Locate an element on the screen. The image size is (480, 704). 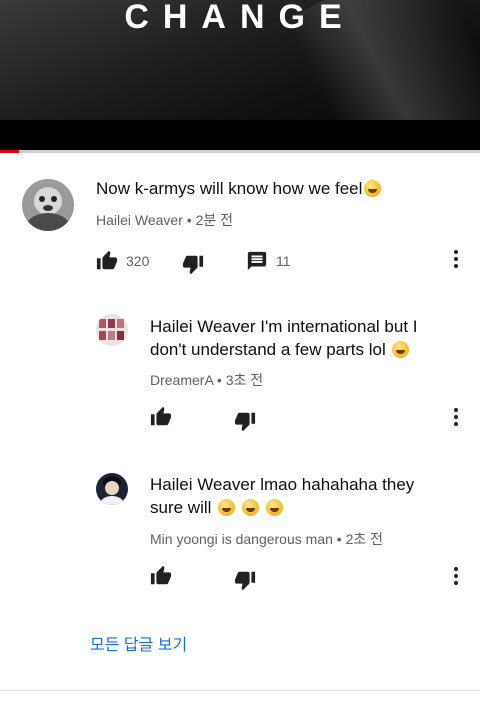
reply-meta: Min yoongi is dangerous man • 2초 전 is located at coordinates (266, 539).